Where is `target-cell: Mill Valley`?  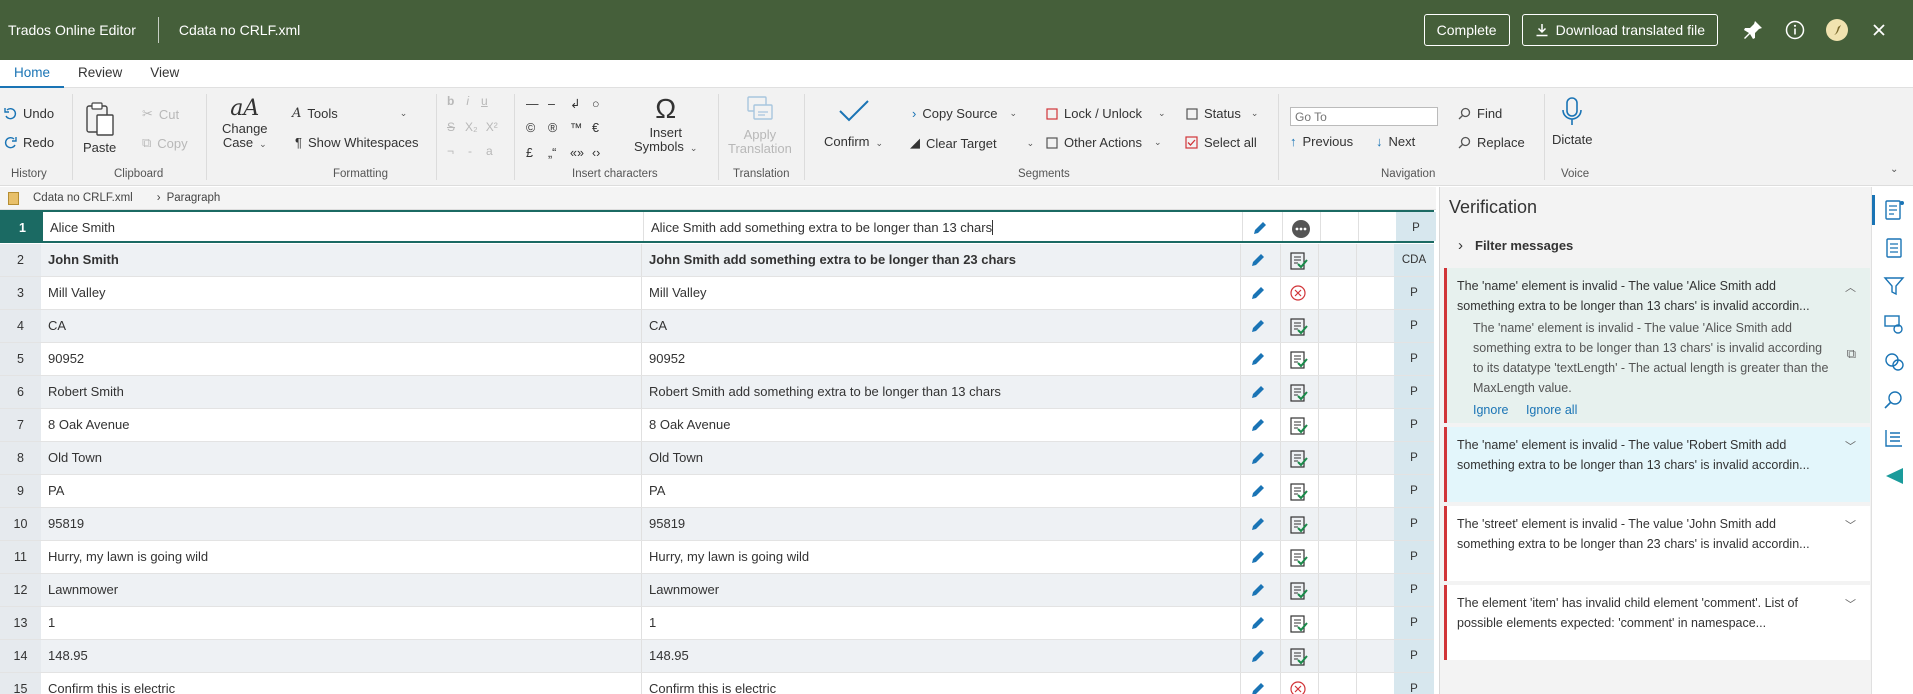
target-cell: Mill Valley is located at coordinates (678, 292).